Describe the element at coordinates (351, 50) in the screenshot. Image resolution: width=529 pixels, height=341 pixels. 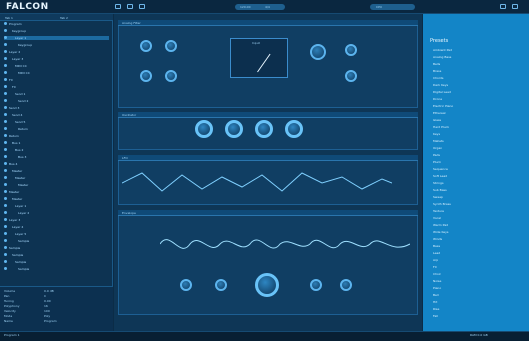
I see `gain-knob` at that location.